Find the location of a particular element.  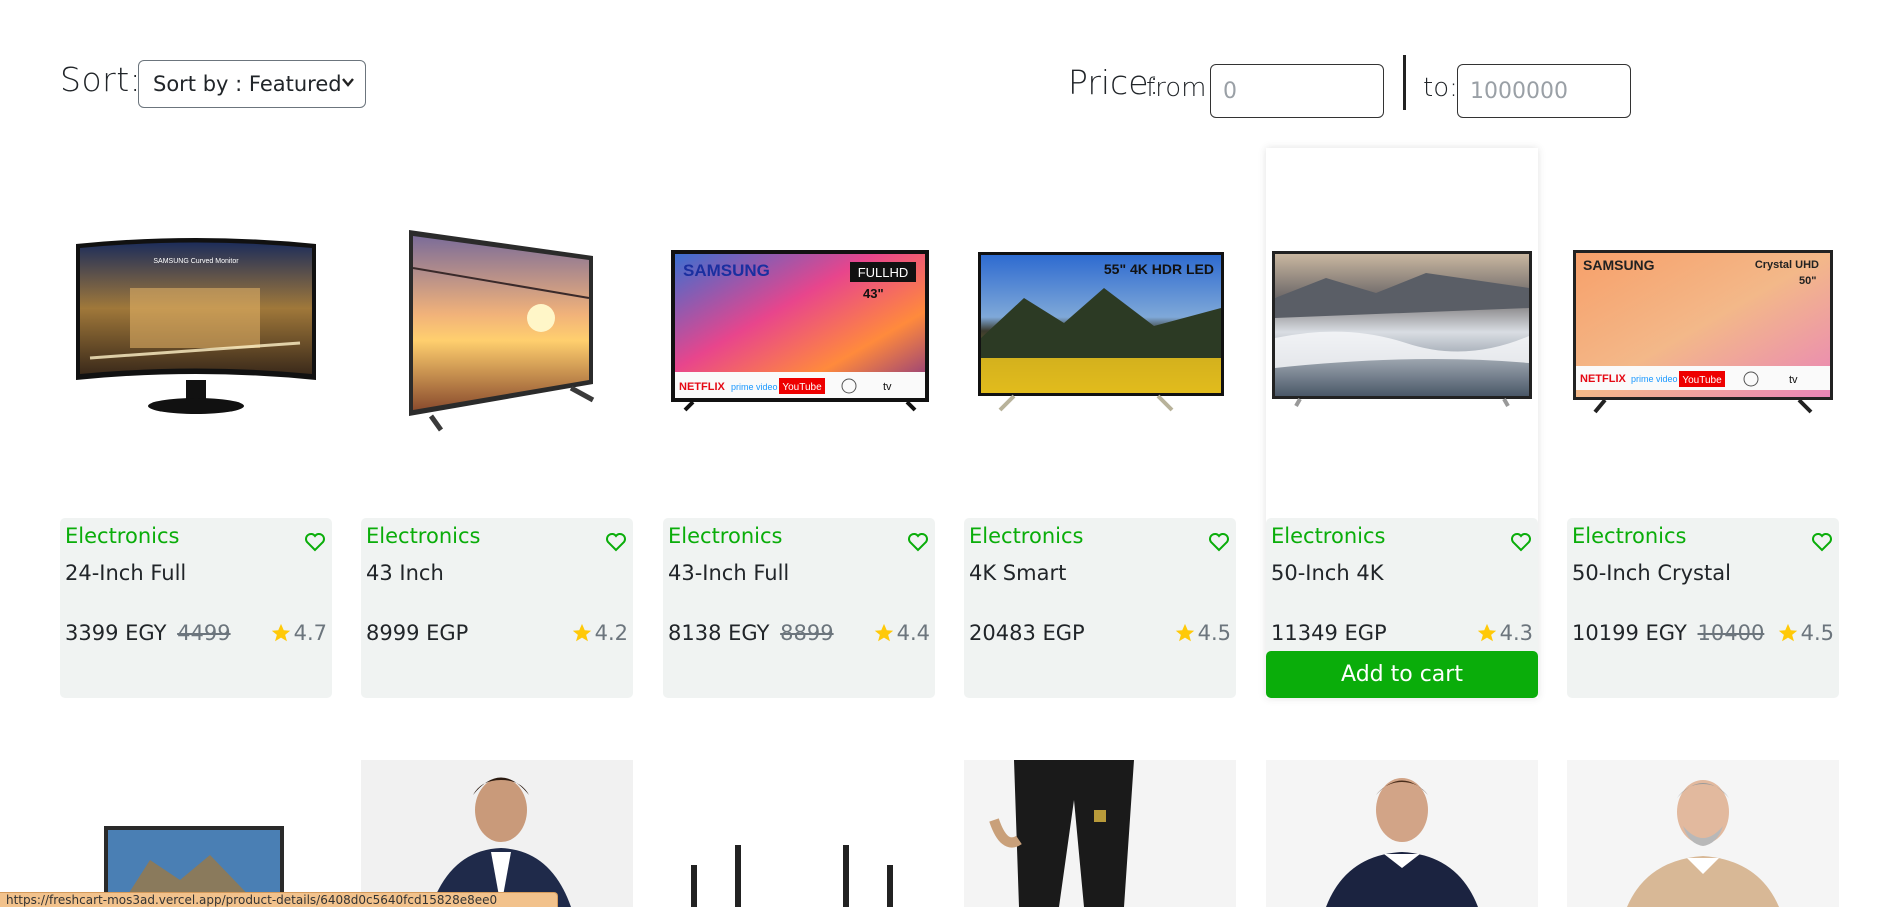

product-image: SAMSUNG Curved Monitor is located at coordinates (196, 333).